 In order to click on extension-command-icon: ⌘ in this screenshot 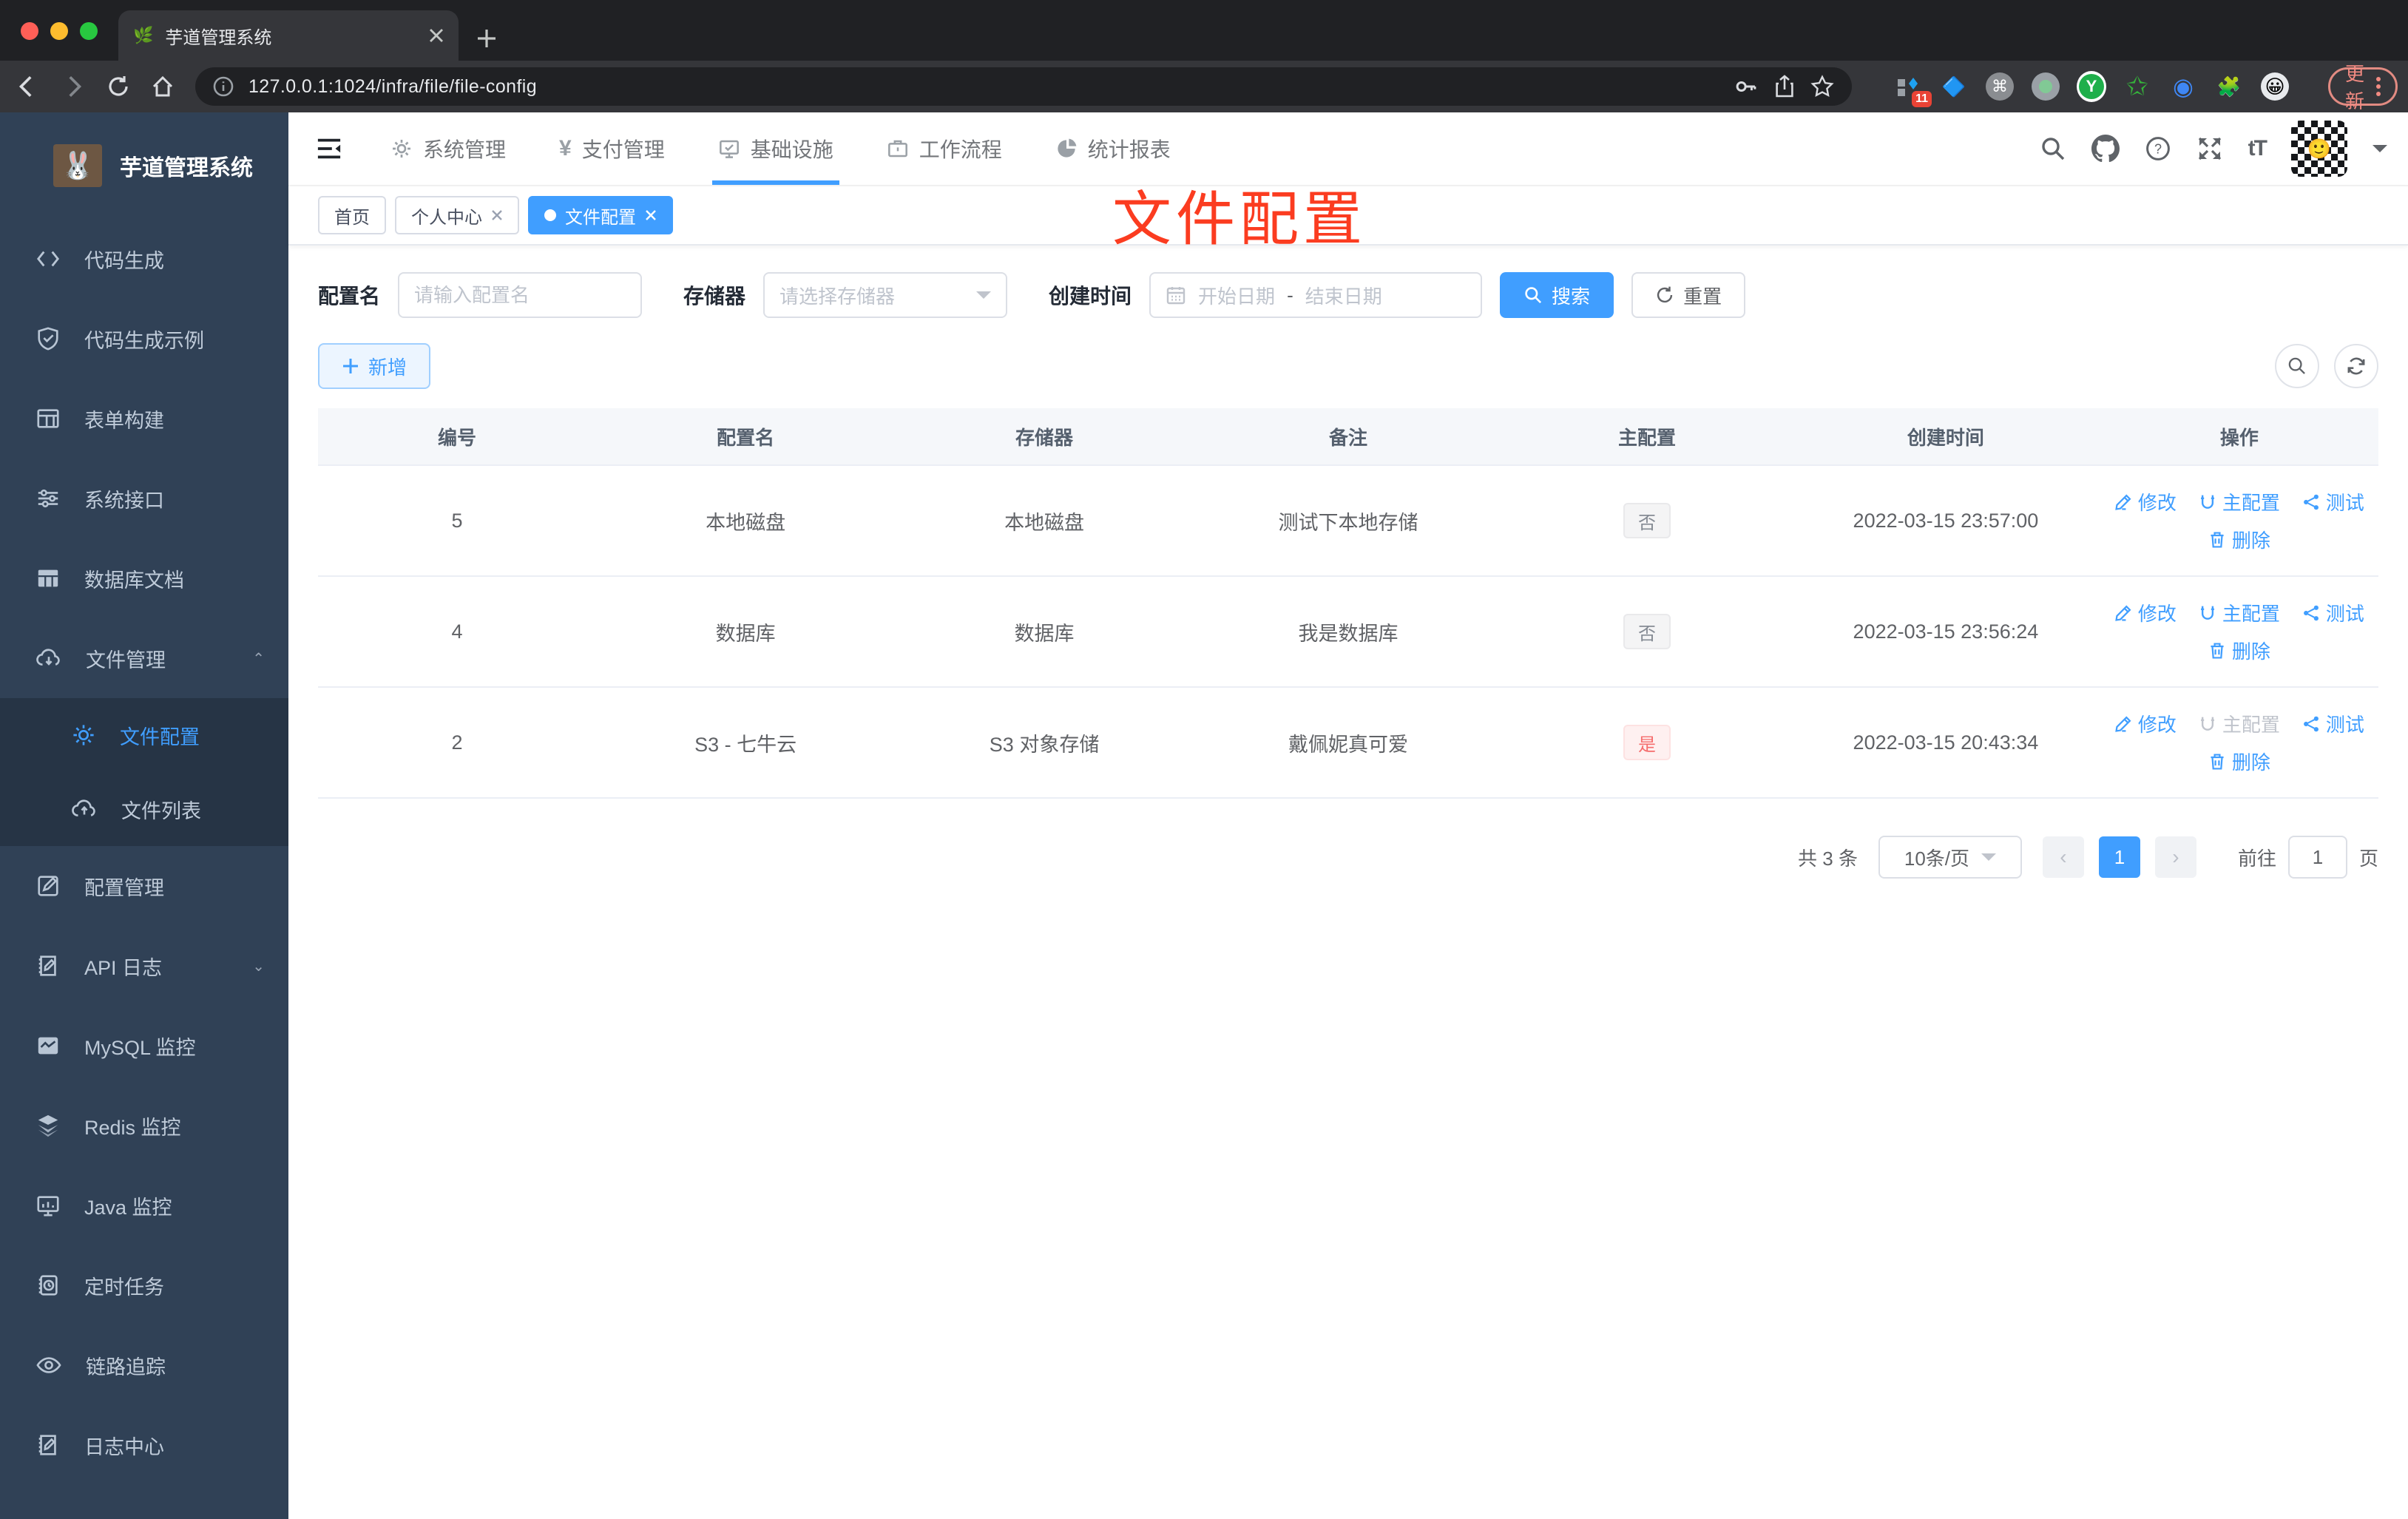, I will do `click(2000, 86)`.